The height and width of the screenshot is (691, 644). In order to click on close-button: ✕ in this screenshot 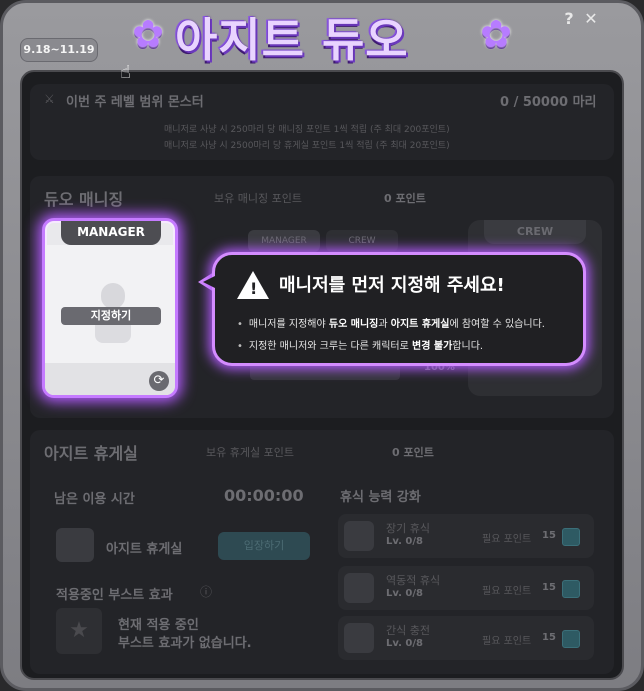, I will do `click(591, 19)`.